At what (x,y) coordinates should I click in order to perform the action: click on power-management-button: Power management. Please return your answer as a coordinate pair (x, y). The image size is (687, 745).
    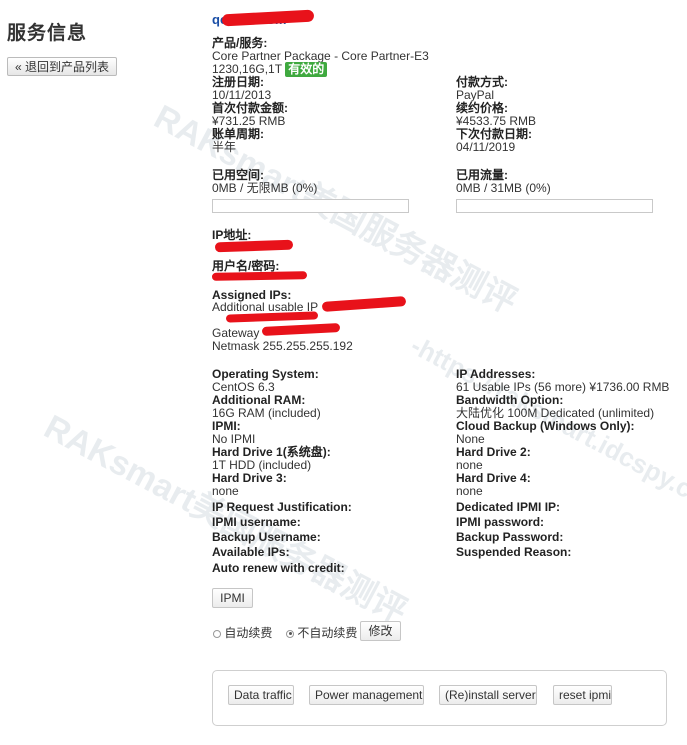
    Looking at the image, I should click on (366, 695).